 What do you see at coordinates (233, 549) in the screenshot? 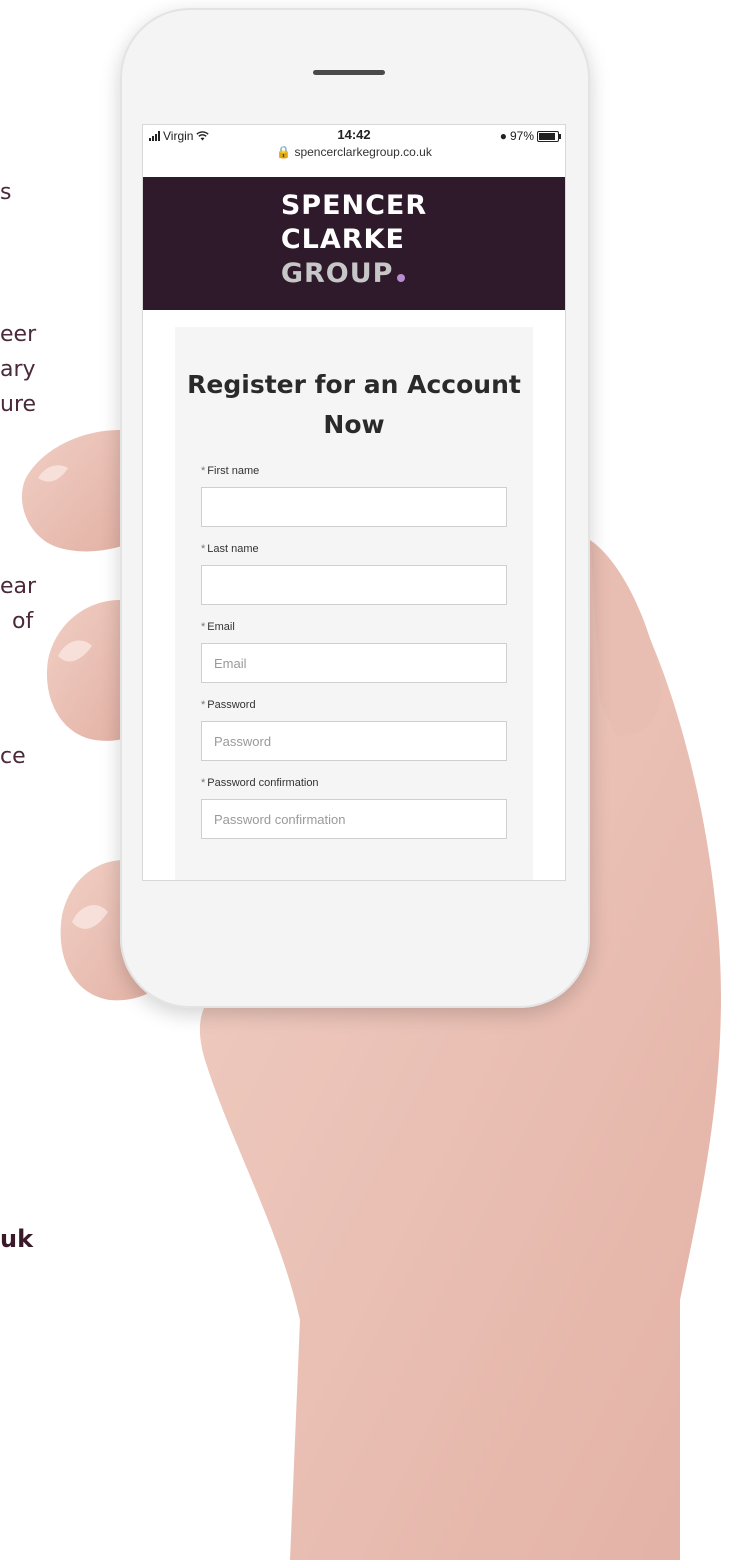
I see `last-name-label-text: Last name` at bounding box center [233, 549].